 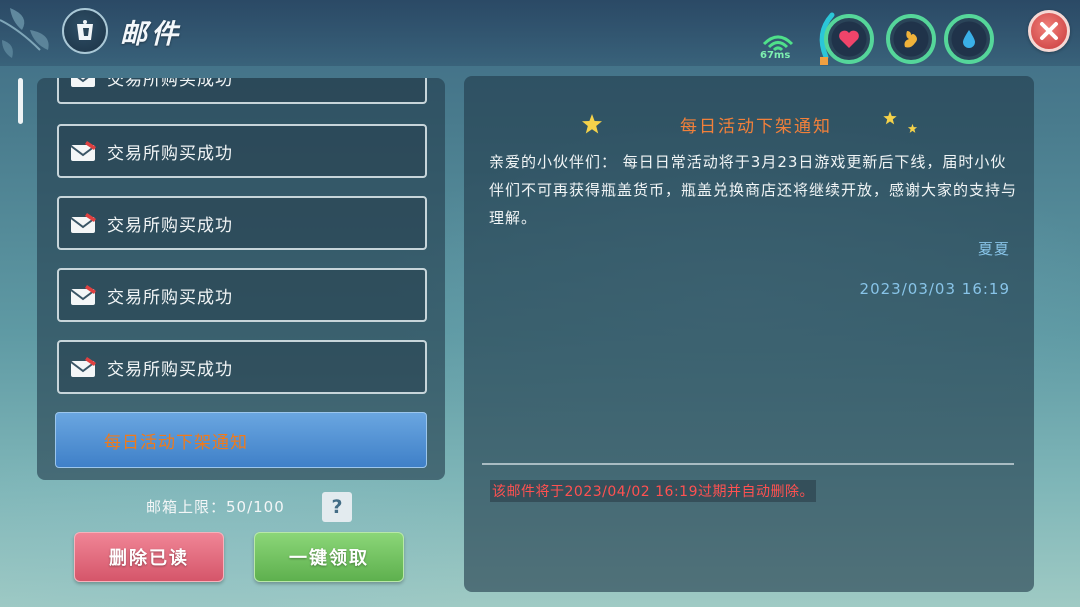 What do you see at coordinates (748, 464) in the screenshot?
I see `divider` at bounding box center [748, 464].